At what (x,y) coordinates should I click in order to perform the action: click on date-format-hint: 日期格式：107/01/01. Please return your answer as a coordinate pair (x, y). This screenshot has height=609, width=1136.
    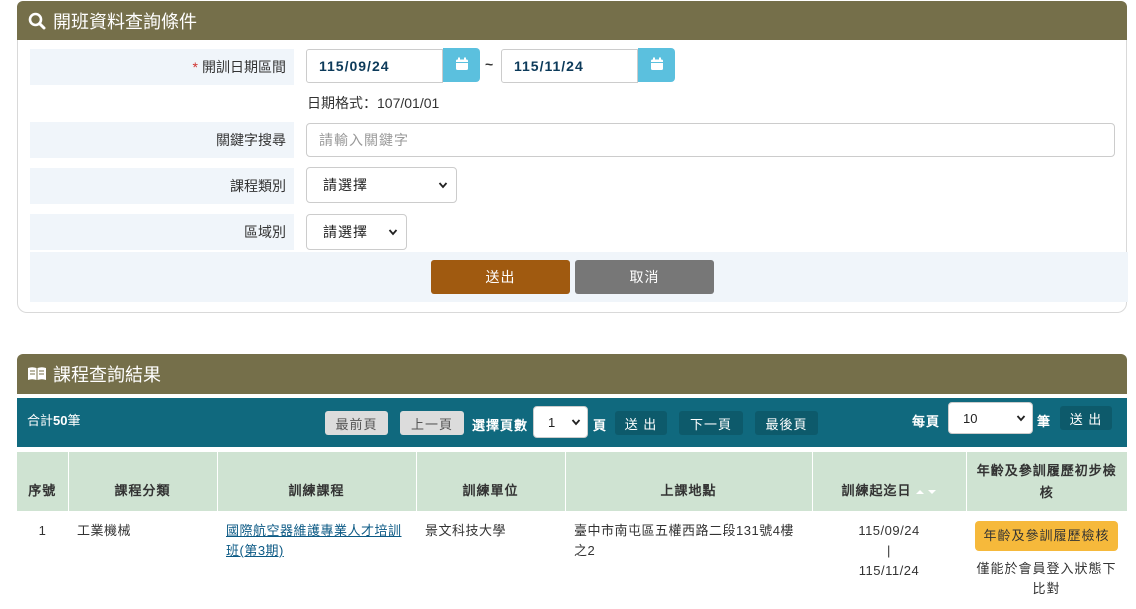
    Looking at the image, I should click on (373, 103).